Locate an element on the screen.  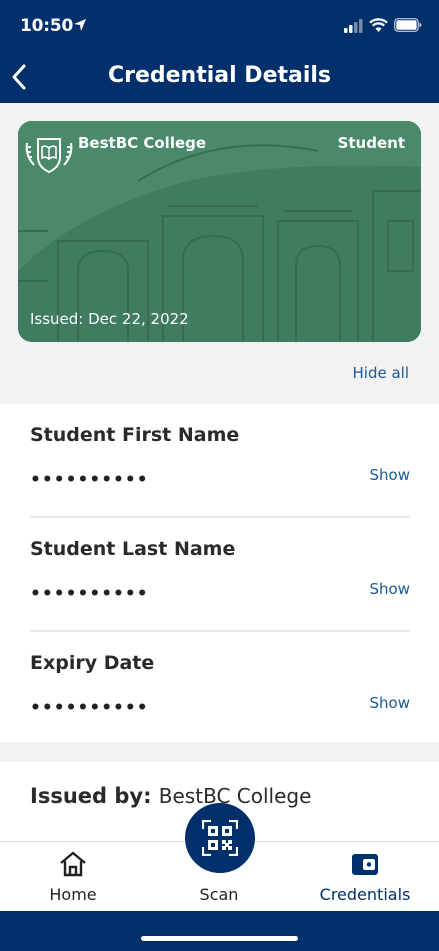
attribute-row: Expiry Date •••••••••• Show is located at coordinates (220, 687).